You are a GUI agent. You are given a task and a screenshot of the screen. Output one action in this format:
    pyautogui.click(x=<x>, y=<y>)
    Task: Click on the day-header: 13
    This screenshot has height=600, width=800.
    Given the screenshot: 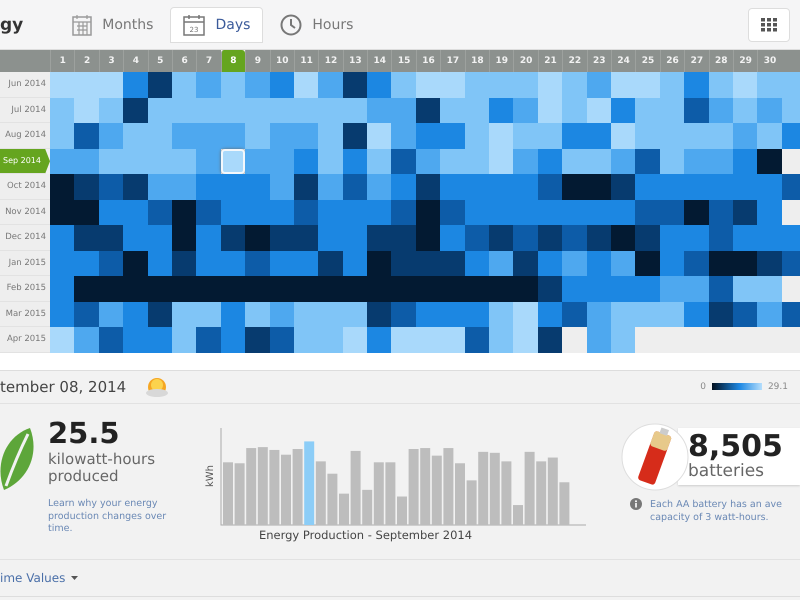 What is the action you would take?
    pyautogui.click(x=355, y=61)
    